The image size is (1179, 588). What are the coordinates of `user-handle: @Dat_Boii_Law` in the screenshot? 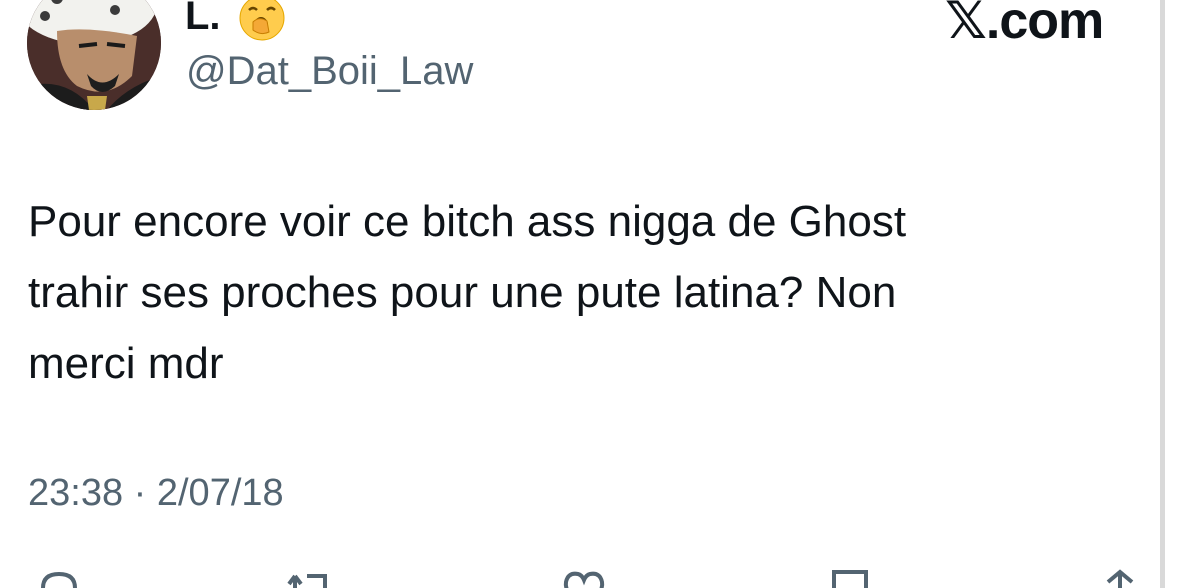 It's located at (329, 71).